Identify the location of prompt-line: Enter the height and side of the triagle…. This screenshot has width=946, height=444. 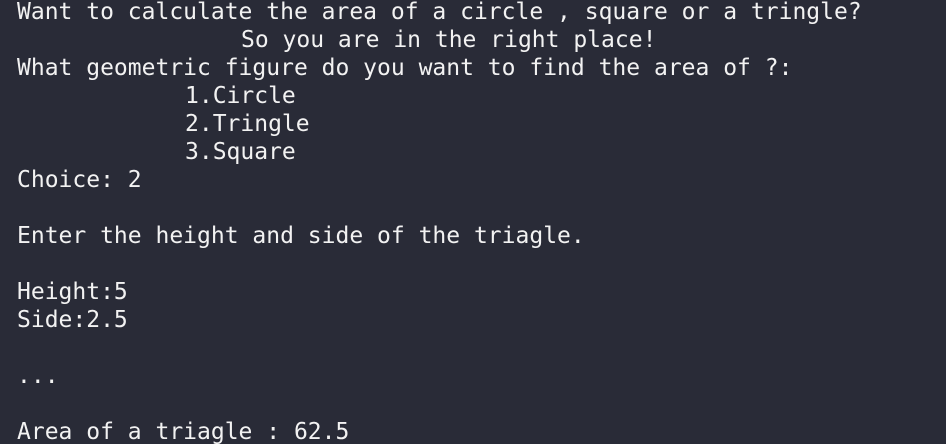
(301, 236).